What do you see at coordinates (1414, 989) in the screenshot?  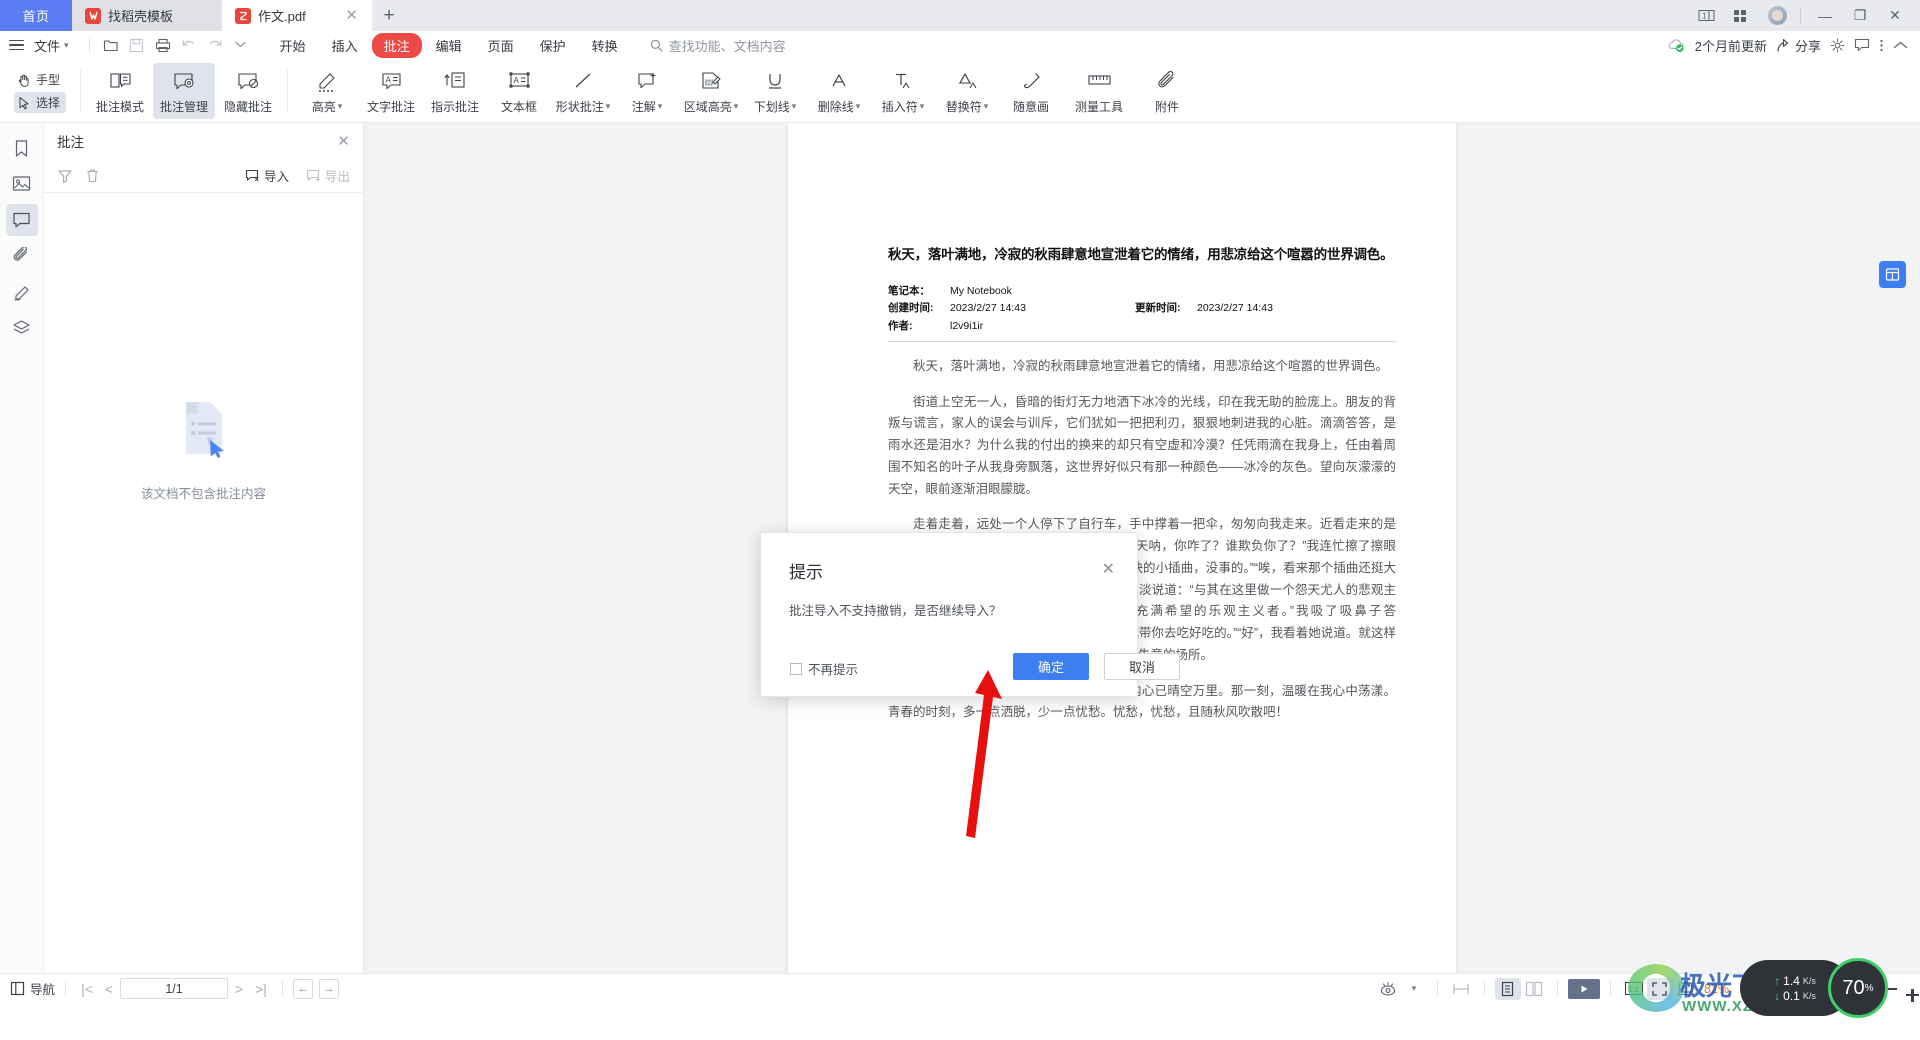 I see `view-options-chevron-icon: ▾` at bounding box center [1414, 989].